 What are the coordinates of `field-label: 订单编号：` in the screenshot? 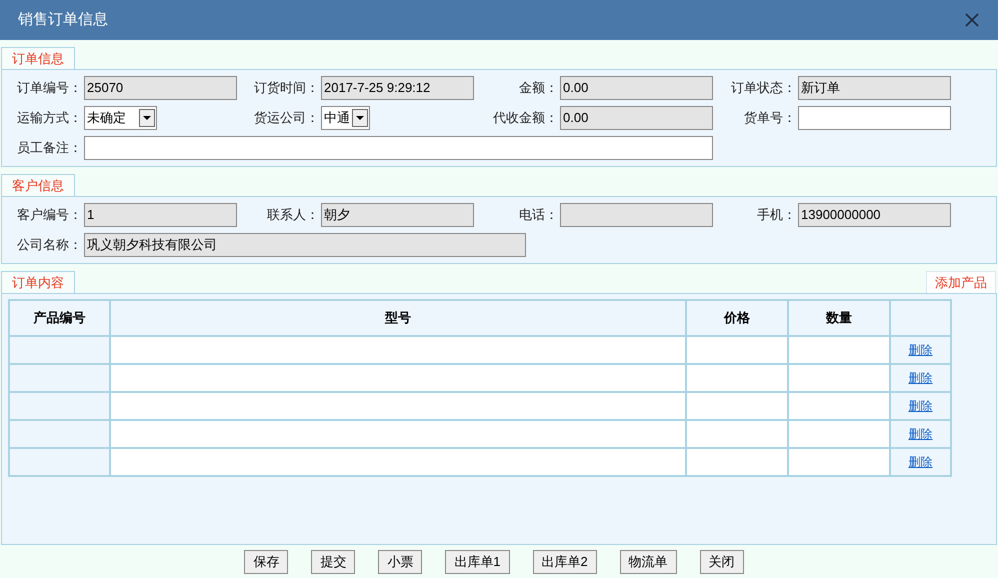 It's located at (49, 88).